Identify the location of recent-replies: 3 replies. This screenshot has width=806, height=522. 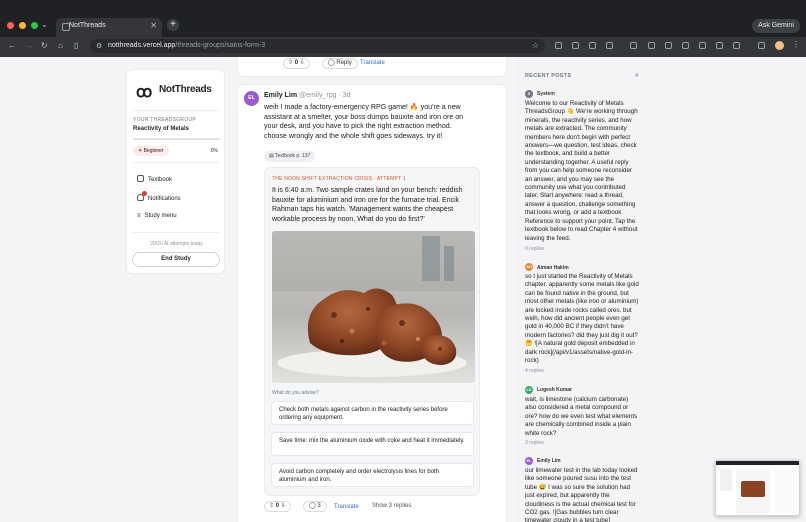
(534, 443).